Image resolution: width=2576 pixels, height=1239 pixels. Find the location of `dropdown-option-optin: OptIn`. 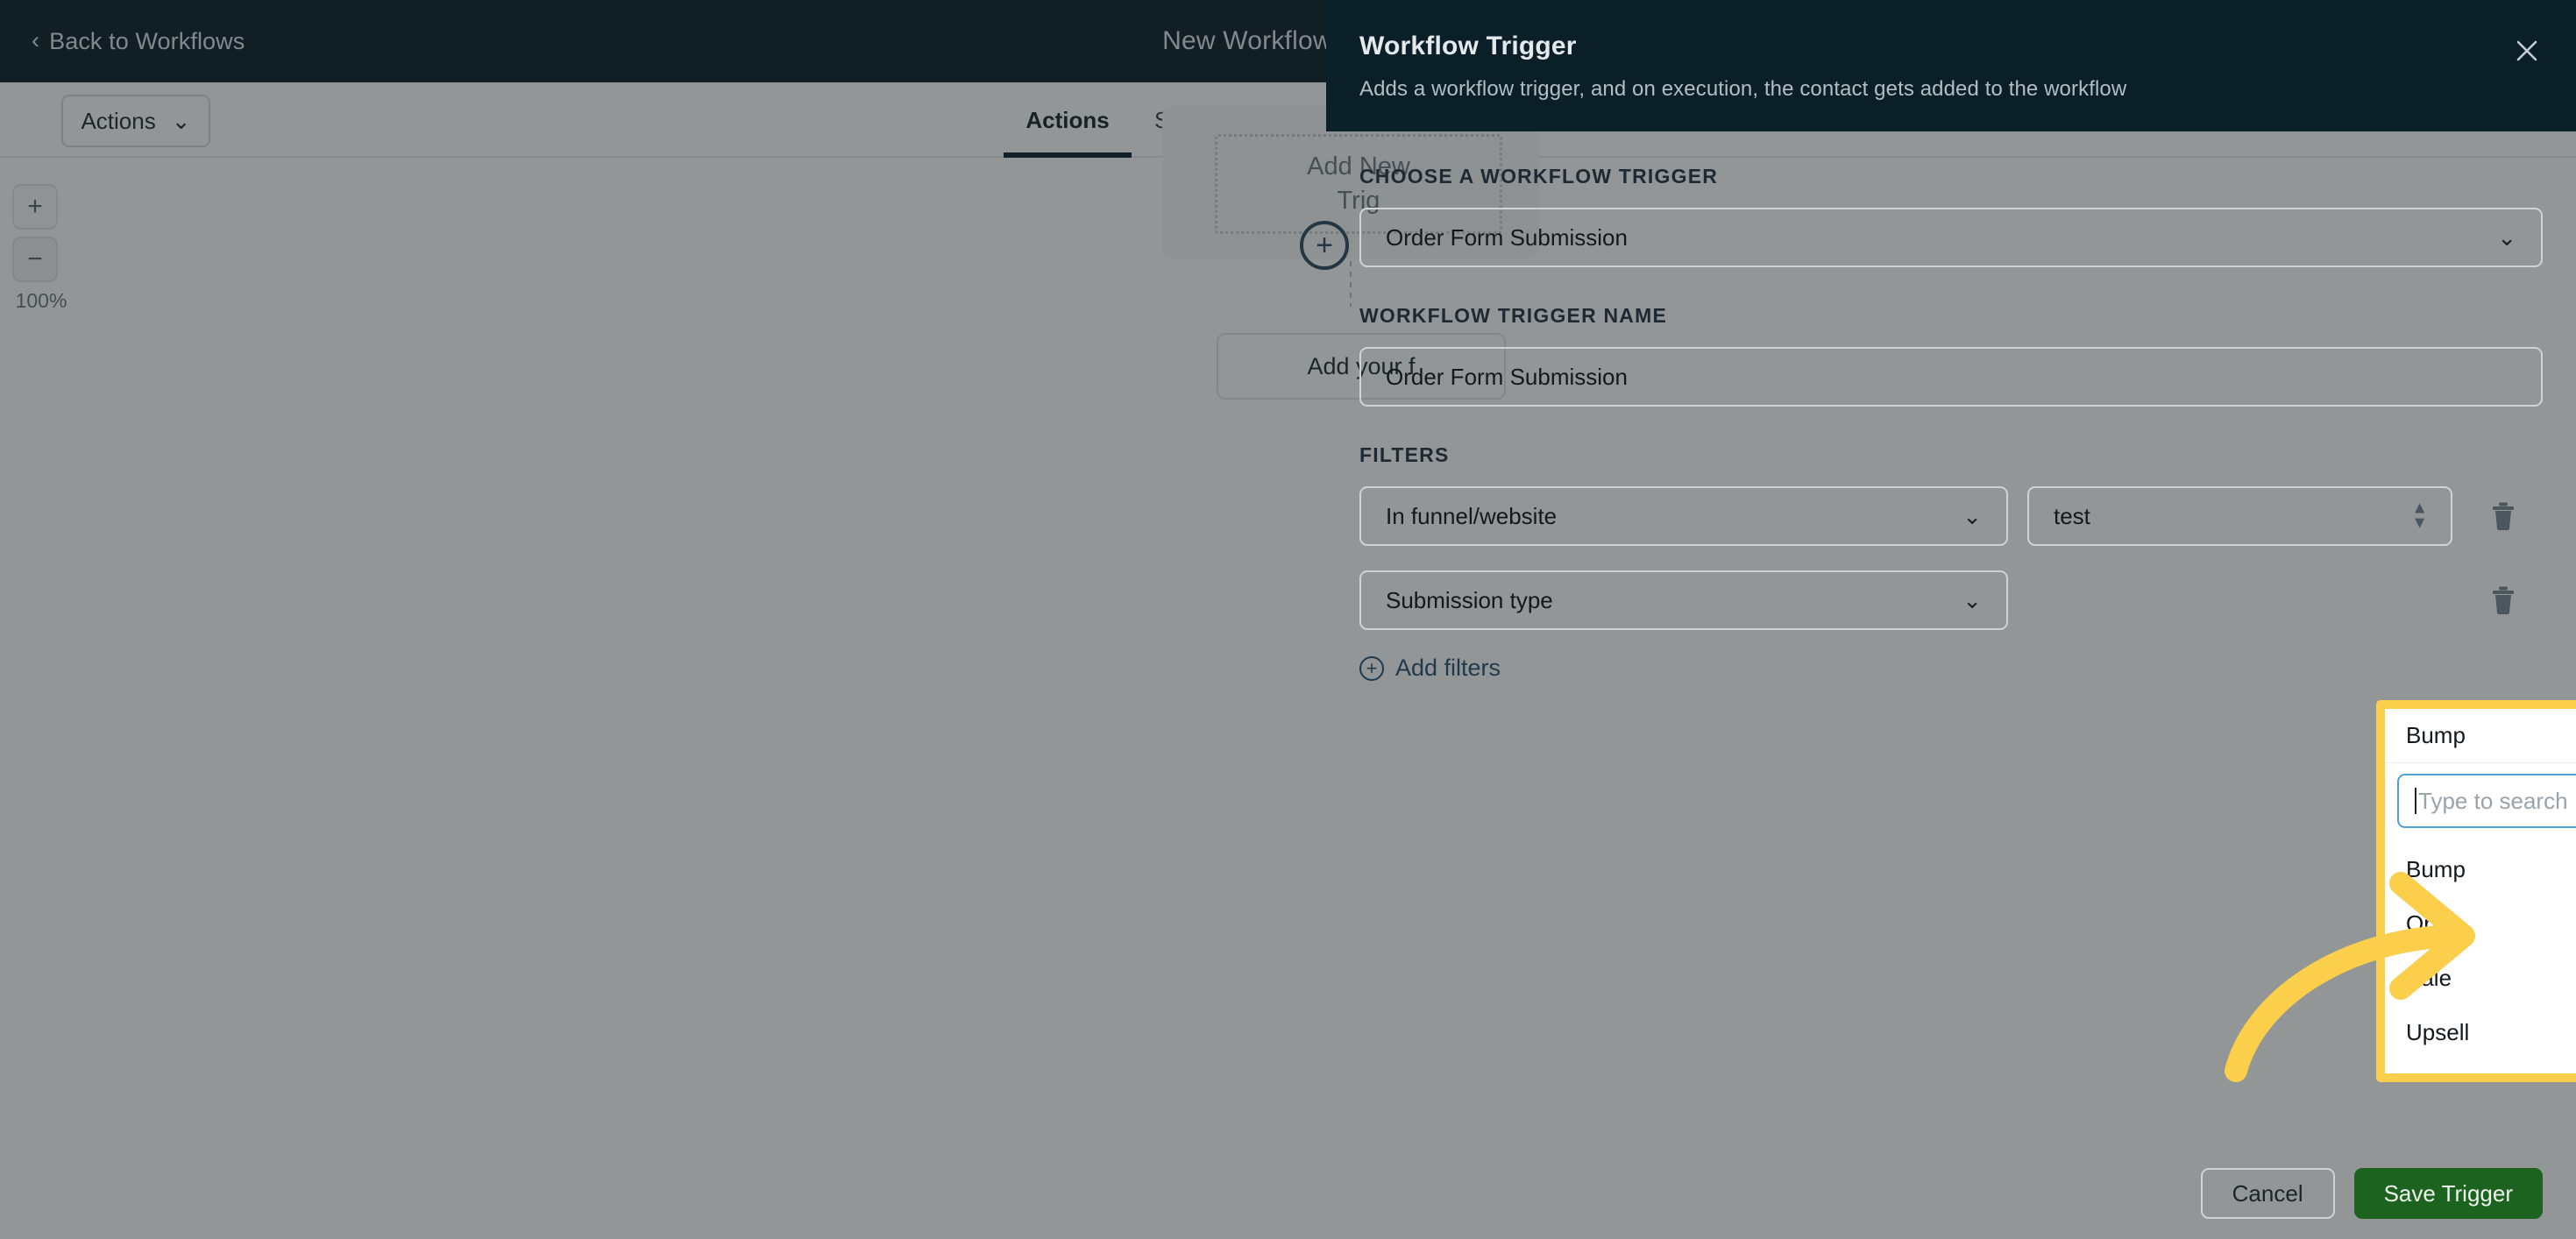

dropdown-option-optin: OptIn is located at coordinates (2480, 923).